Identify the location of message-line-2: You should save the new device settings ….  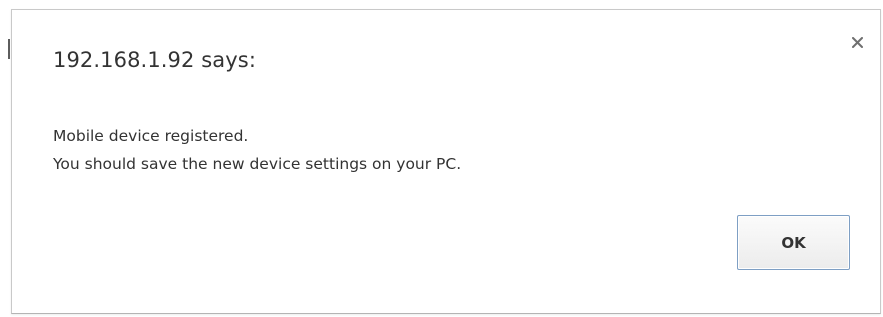
(257, 164).